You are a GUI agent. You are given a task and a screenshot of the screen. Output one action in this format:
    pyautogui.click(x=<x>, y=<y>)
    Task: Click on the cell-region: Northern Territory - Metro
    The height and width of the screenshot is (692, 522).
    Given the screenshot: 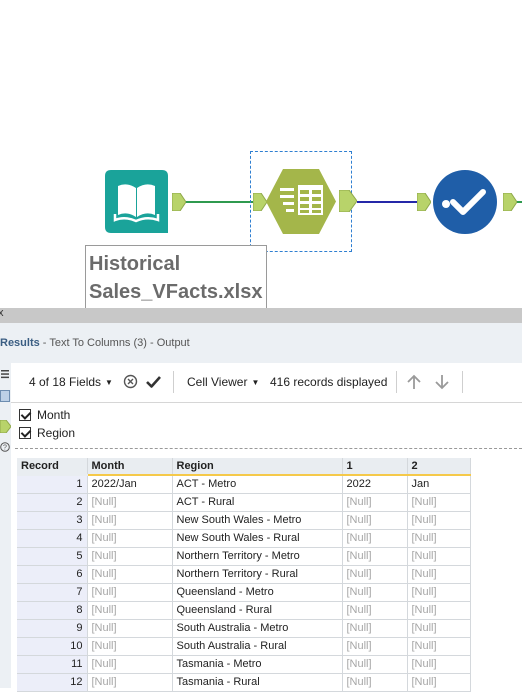 What is the action you would take?
    pyautogui.click(x=257, y=556)
    